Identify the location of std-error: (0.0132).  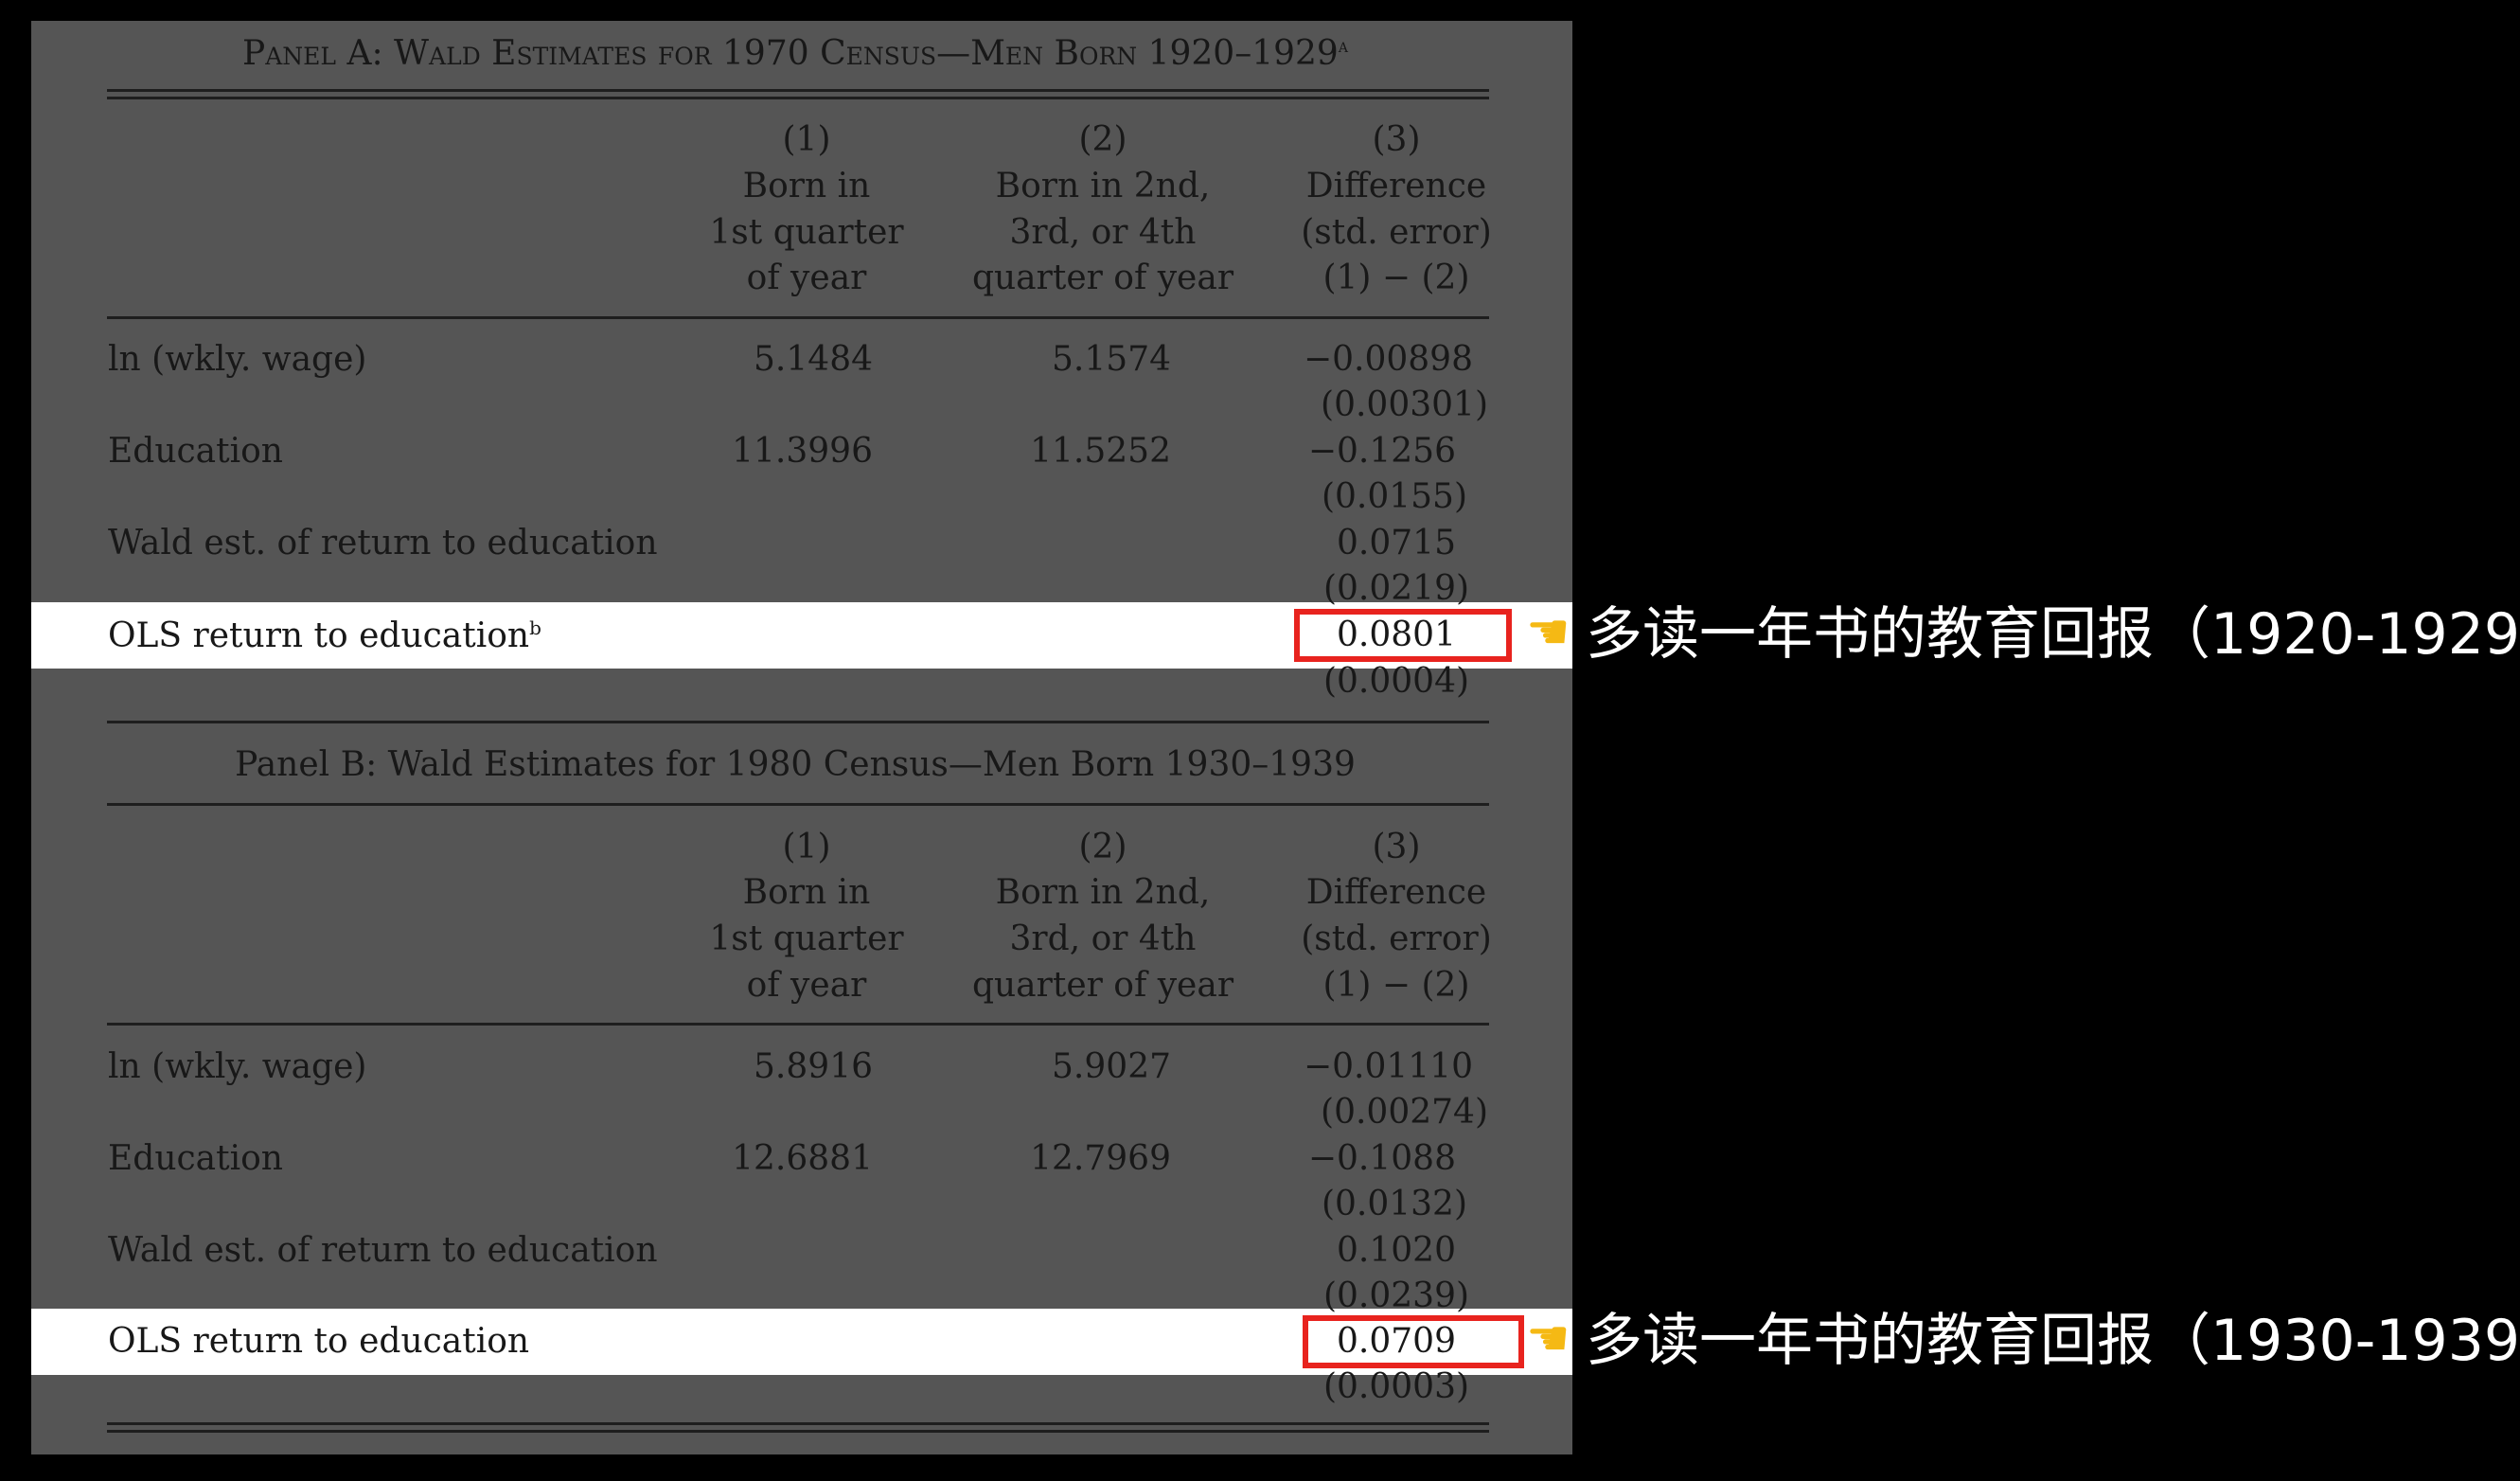
(1394, 1204).